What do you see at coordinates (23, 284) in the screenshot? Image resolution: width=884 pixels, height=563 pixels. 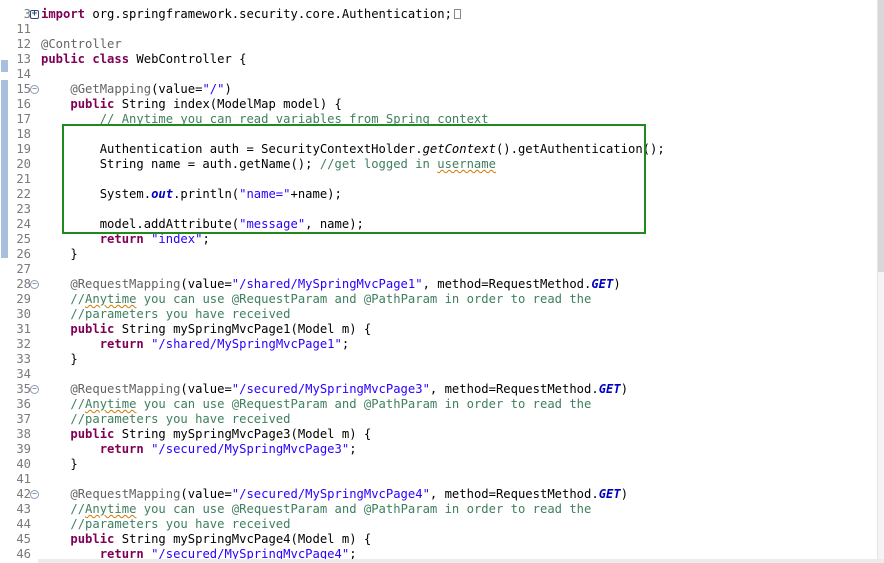 I see `line-number: 28` at bounding box center [23, 284].